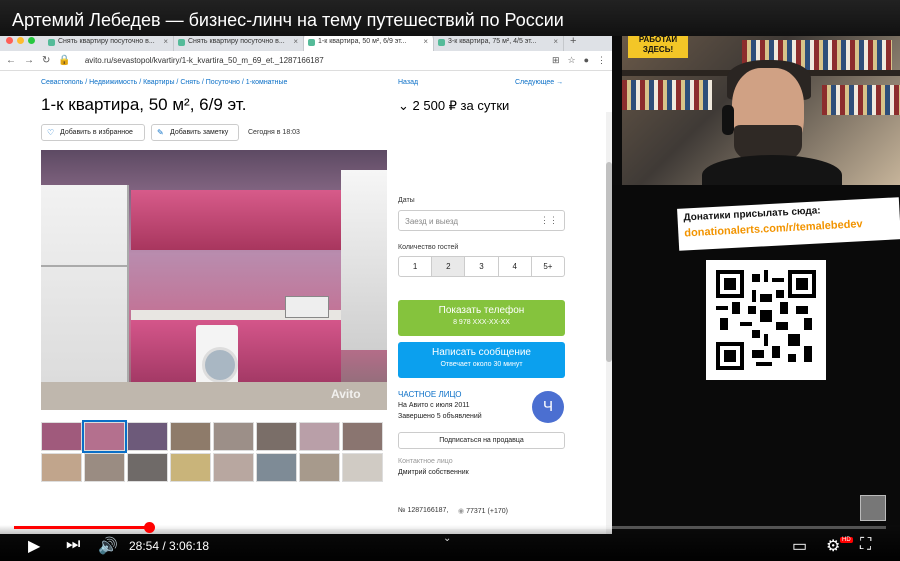 This screenshot has height=561, width=900. I want to click on photo-watermark: Avito, so click(346, 394).